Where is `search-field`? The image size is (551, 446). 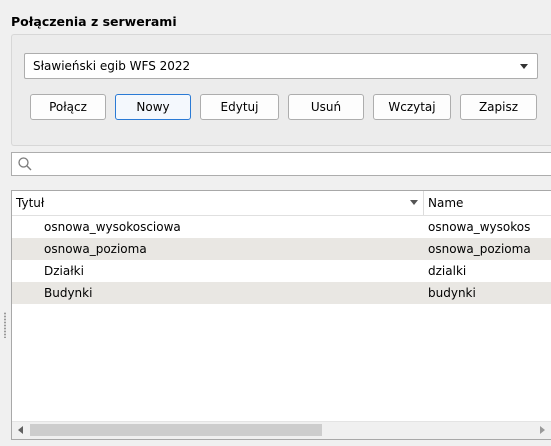
search-field is located at coordinates (281, 164).